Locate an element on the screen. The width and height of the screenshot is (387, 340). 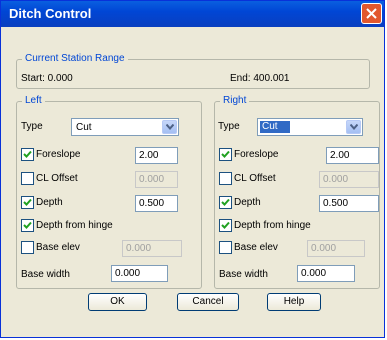
right-cl-offset-label: CL Offset is located at coordinates (255, 178).